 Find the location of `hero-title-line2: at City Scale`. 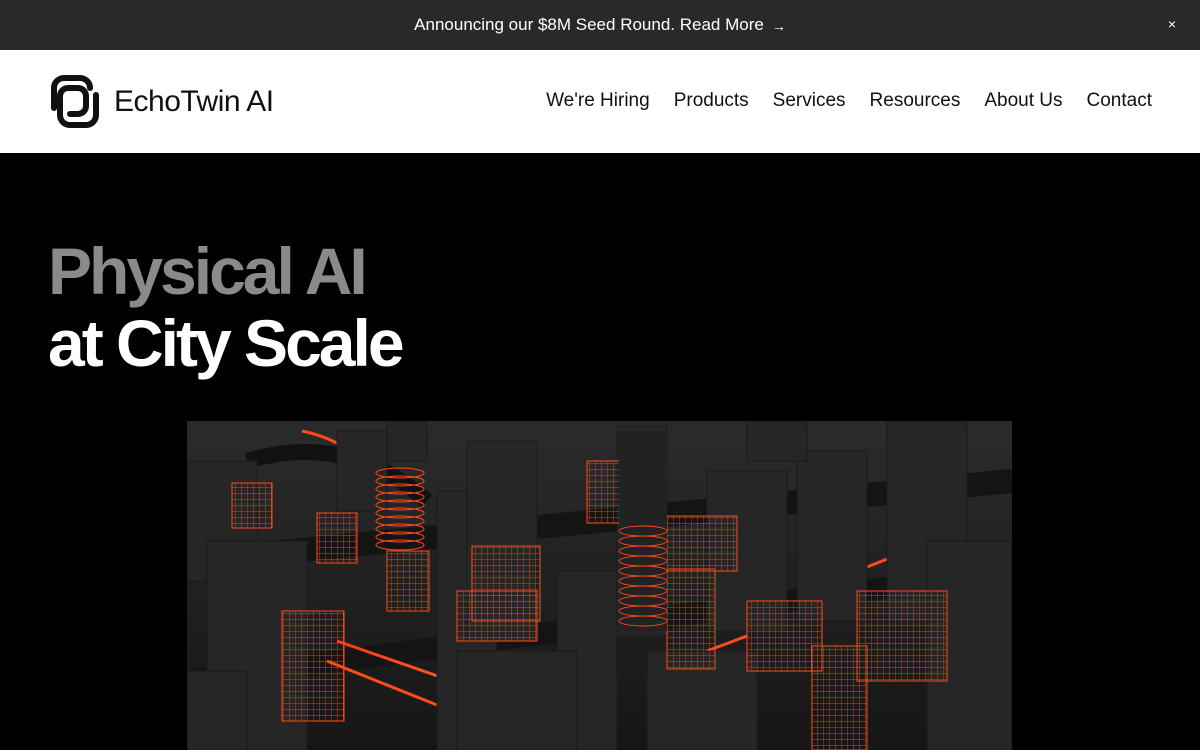

hero-title-line2: at City Scale is located at coordinates (226, 343).